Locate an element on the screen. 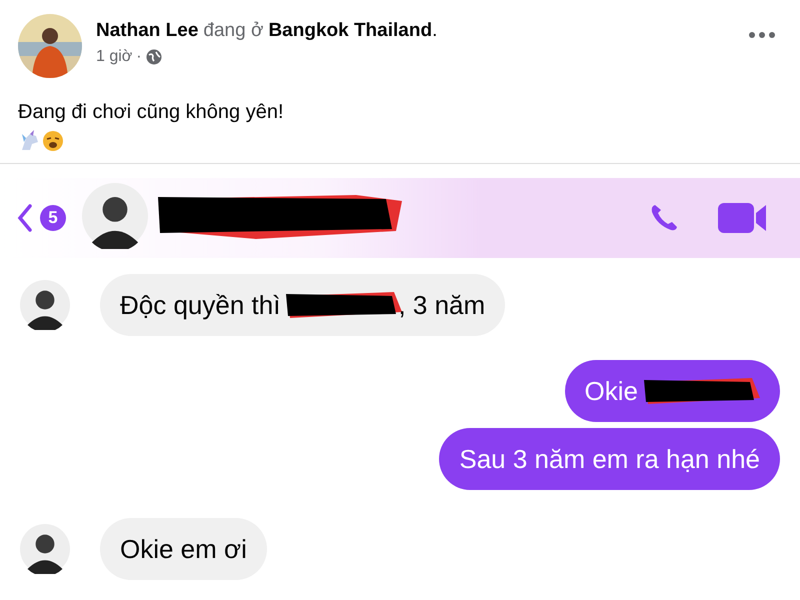 This screenshot has height=600, width=800. message-text: Sau 3 năm em ra hạn nhé is located at coordinates (609, 459).